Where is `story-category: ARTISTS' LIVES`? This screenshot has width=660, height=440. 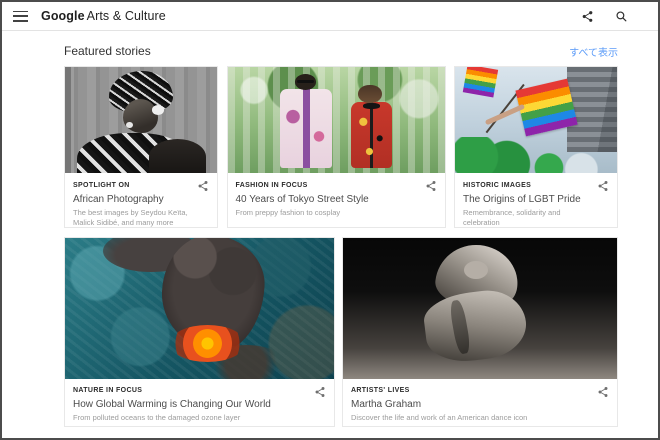 story-category: ARTISTS' LIVES is located at coordinates (380, 390).